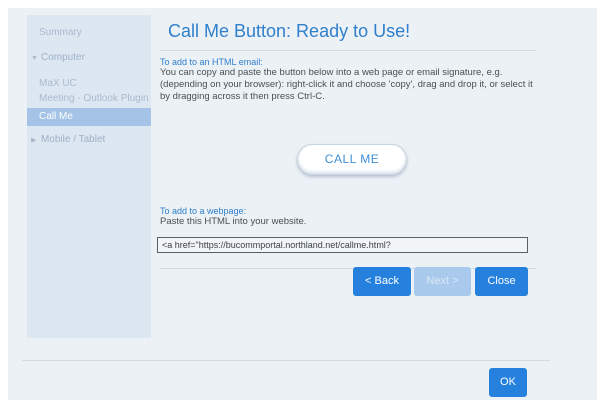 The height and width of the screenshot is (407, 605). I want to click on close-button: Close, so click(501, 281).